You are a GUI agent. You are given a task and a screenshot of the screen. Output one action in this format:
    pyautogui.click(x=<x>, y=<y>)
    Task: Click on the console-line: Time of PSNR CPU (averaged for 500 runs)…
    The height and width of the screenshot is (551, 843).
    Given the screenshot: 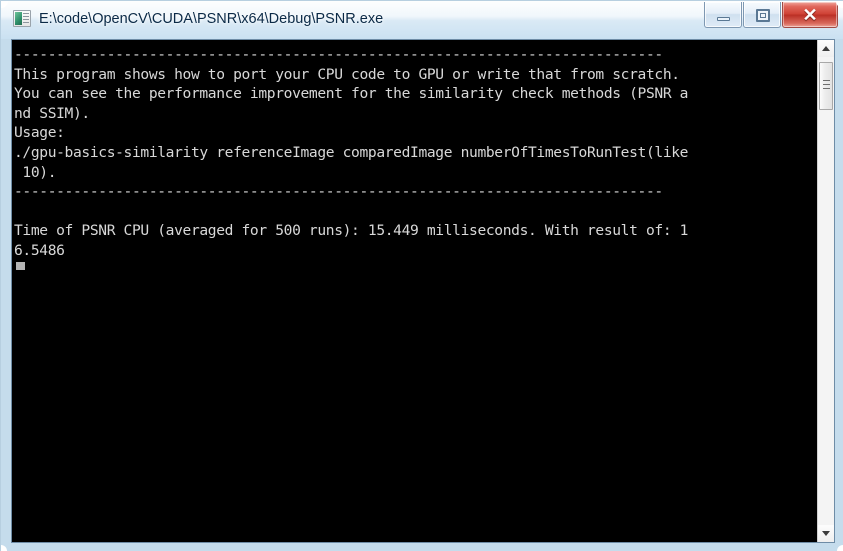 What is the action you would take?
    pyautogui.click(x=351, y=231)
    